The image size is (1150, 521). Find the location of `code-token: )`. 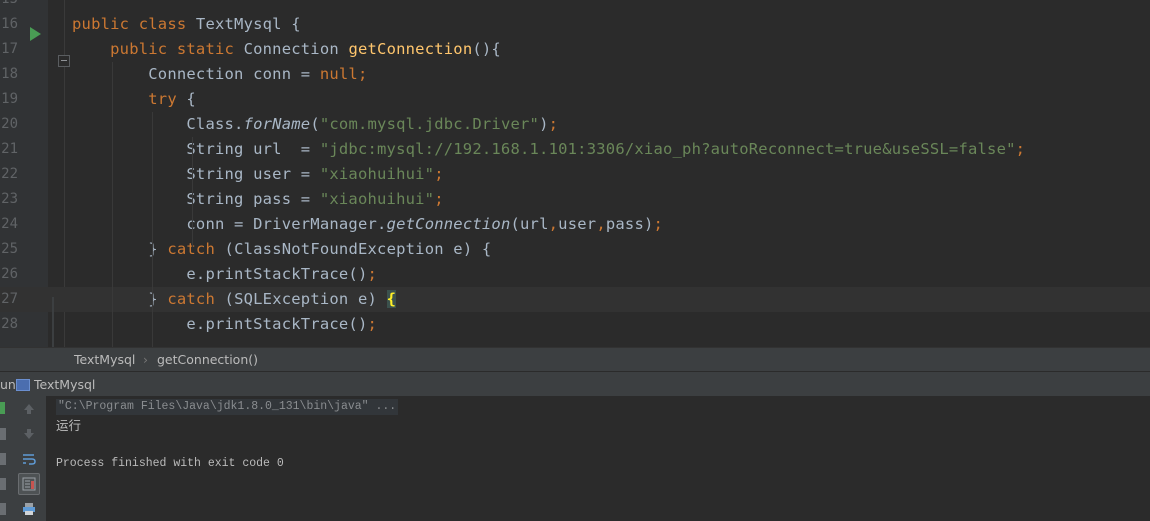

code-token: ) is located at coordinates (544, 124).